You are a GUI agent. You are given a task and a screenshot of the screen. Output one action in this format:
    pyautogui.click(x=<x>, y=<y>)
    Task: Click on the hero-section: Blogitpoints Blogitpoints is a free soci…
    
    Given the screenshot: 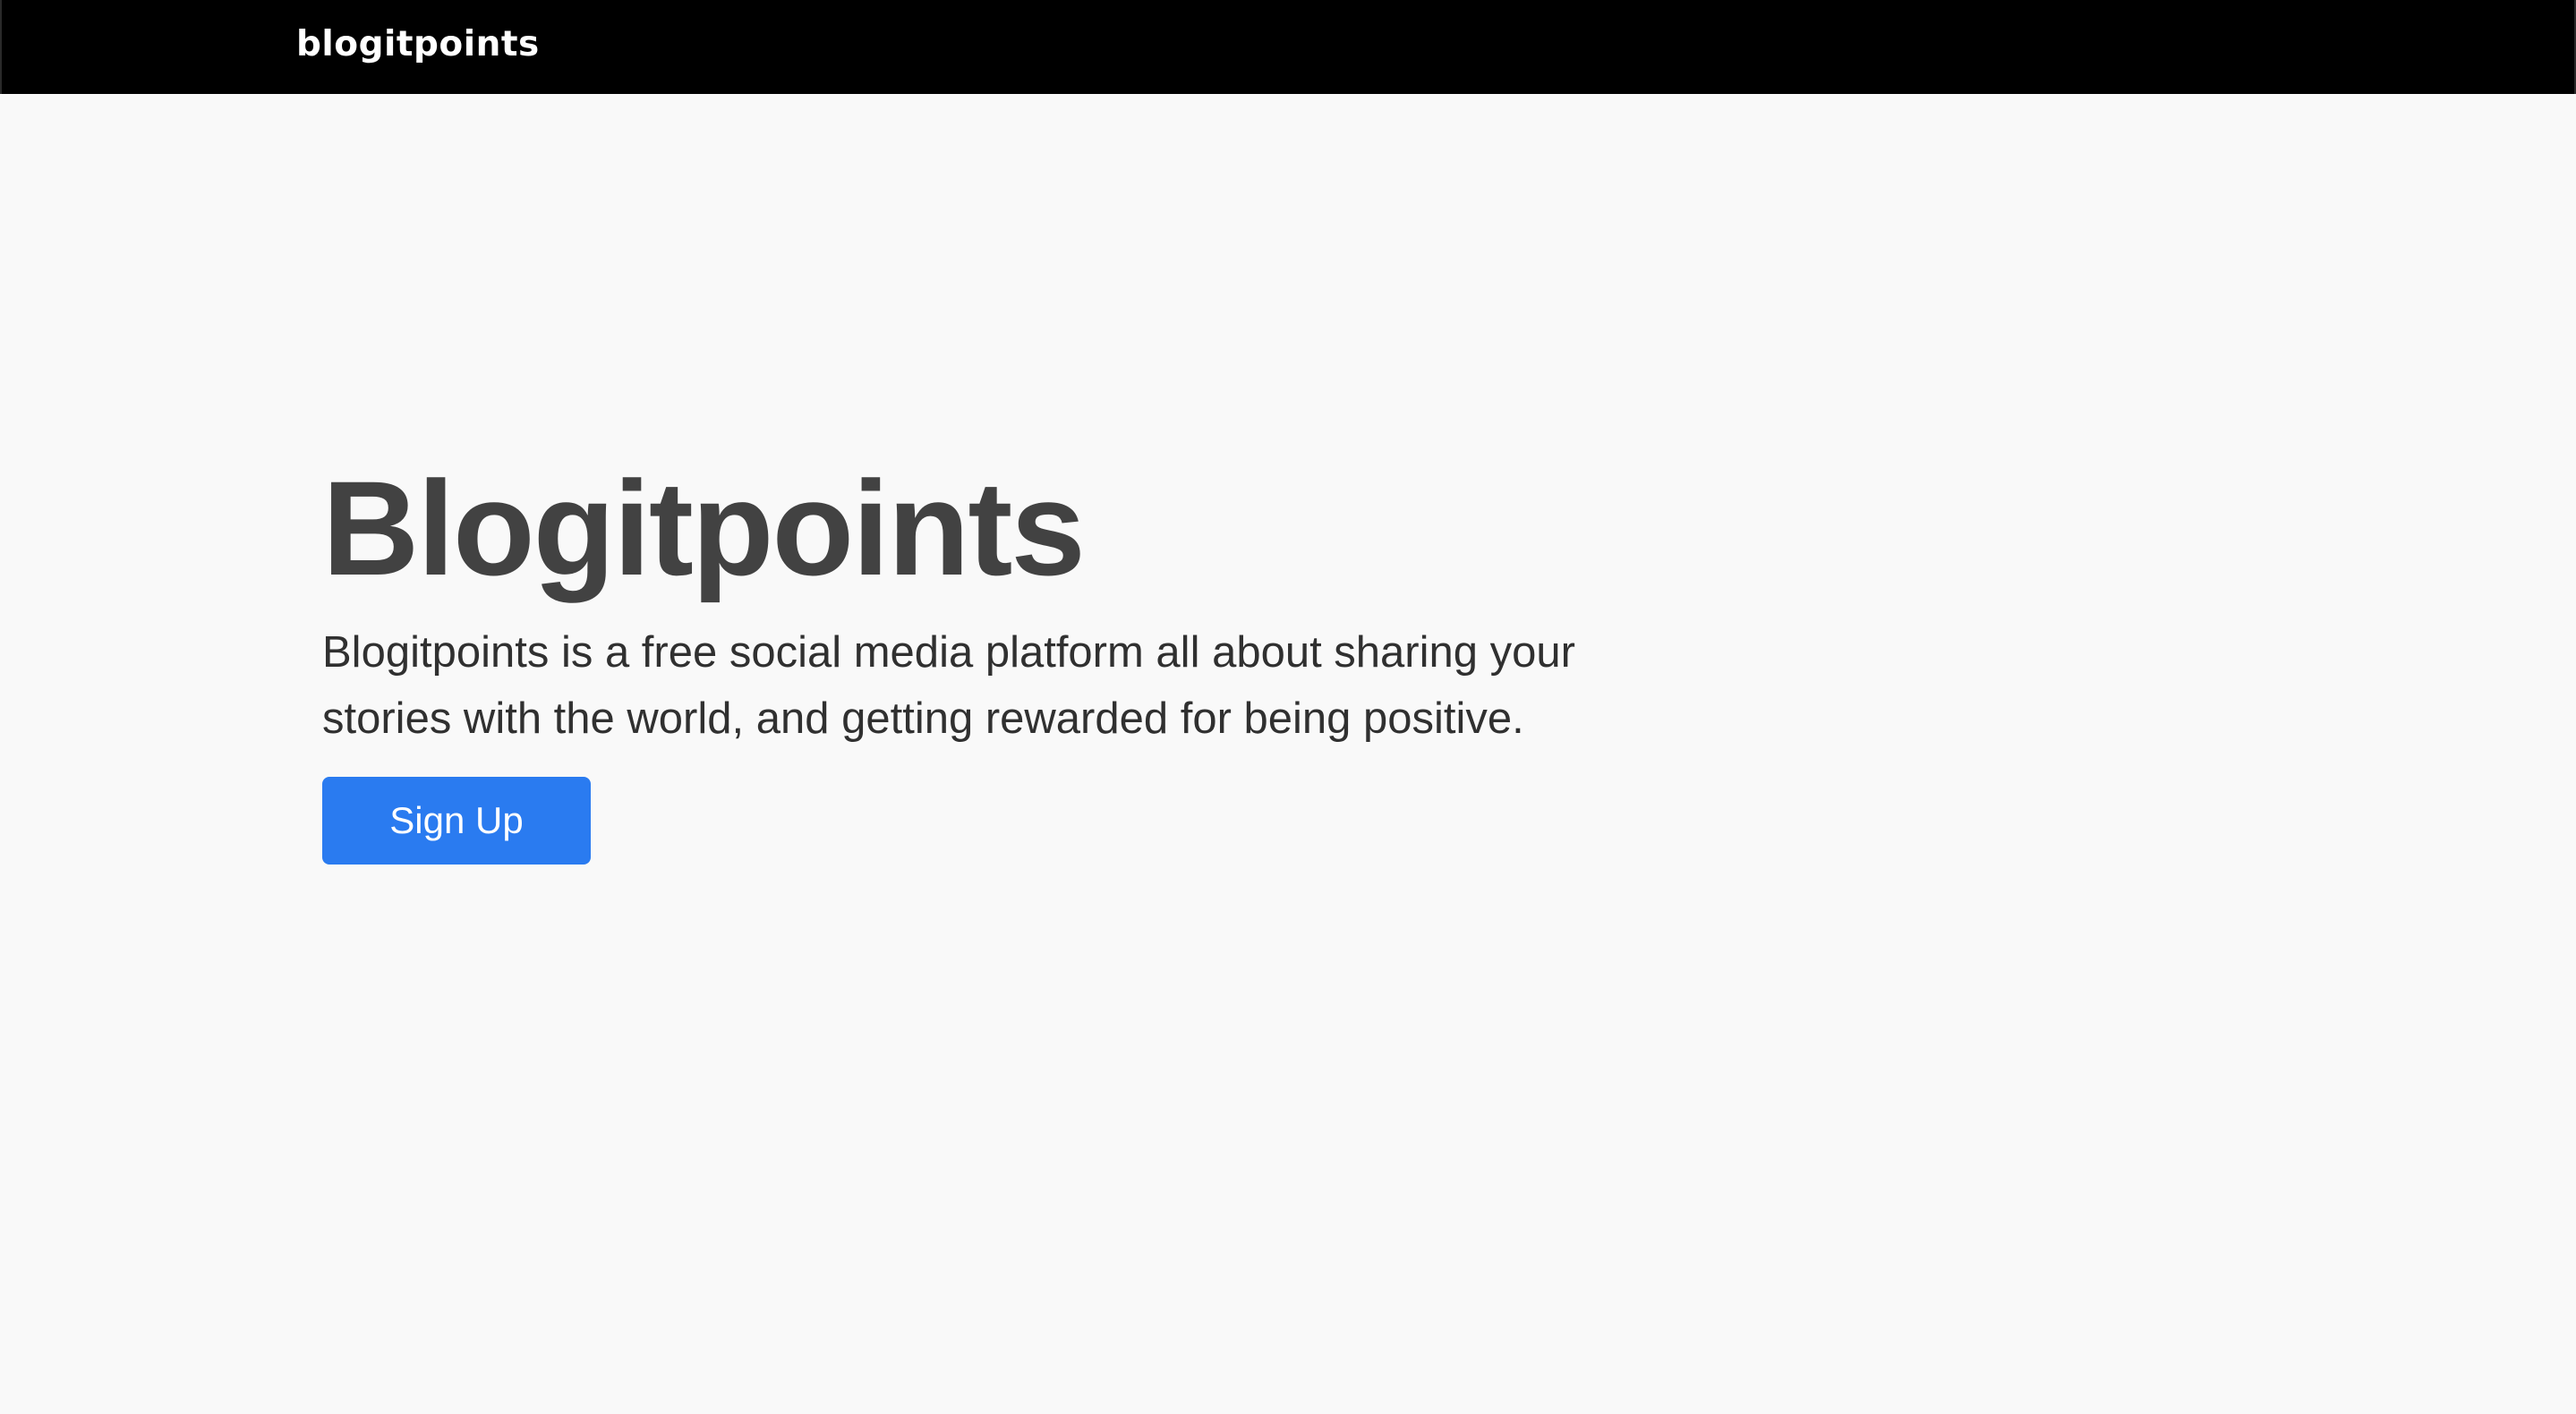 What is the action you would take?
    pyautogui.click(x=993, y=599)
    